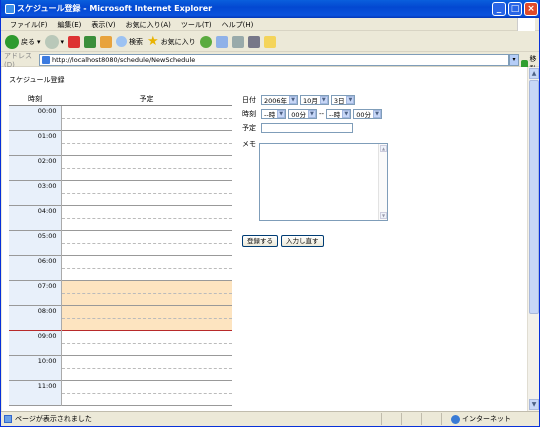 This screenshot has width=540, height=427. Describe the element at coordinates (122, 41) in the screenshot. I see `search-icon` at that location.